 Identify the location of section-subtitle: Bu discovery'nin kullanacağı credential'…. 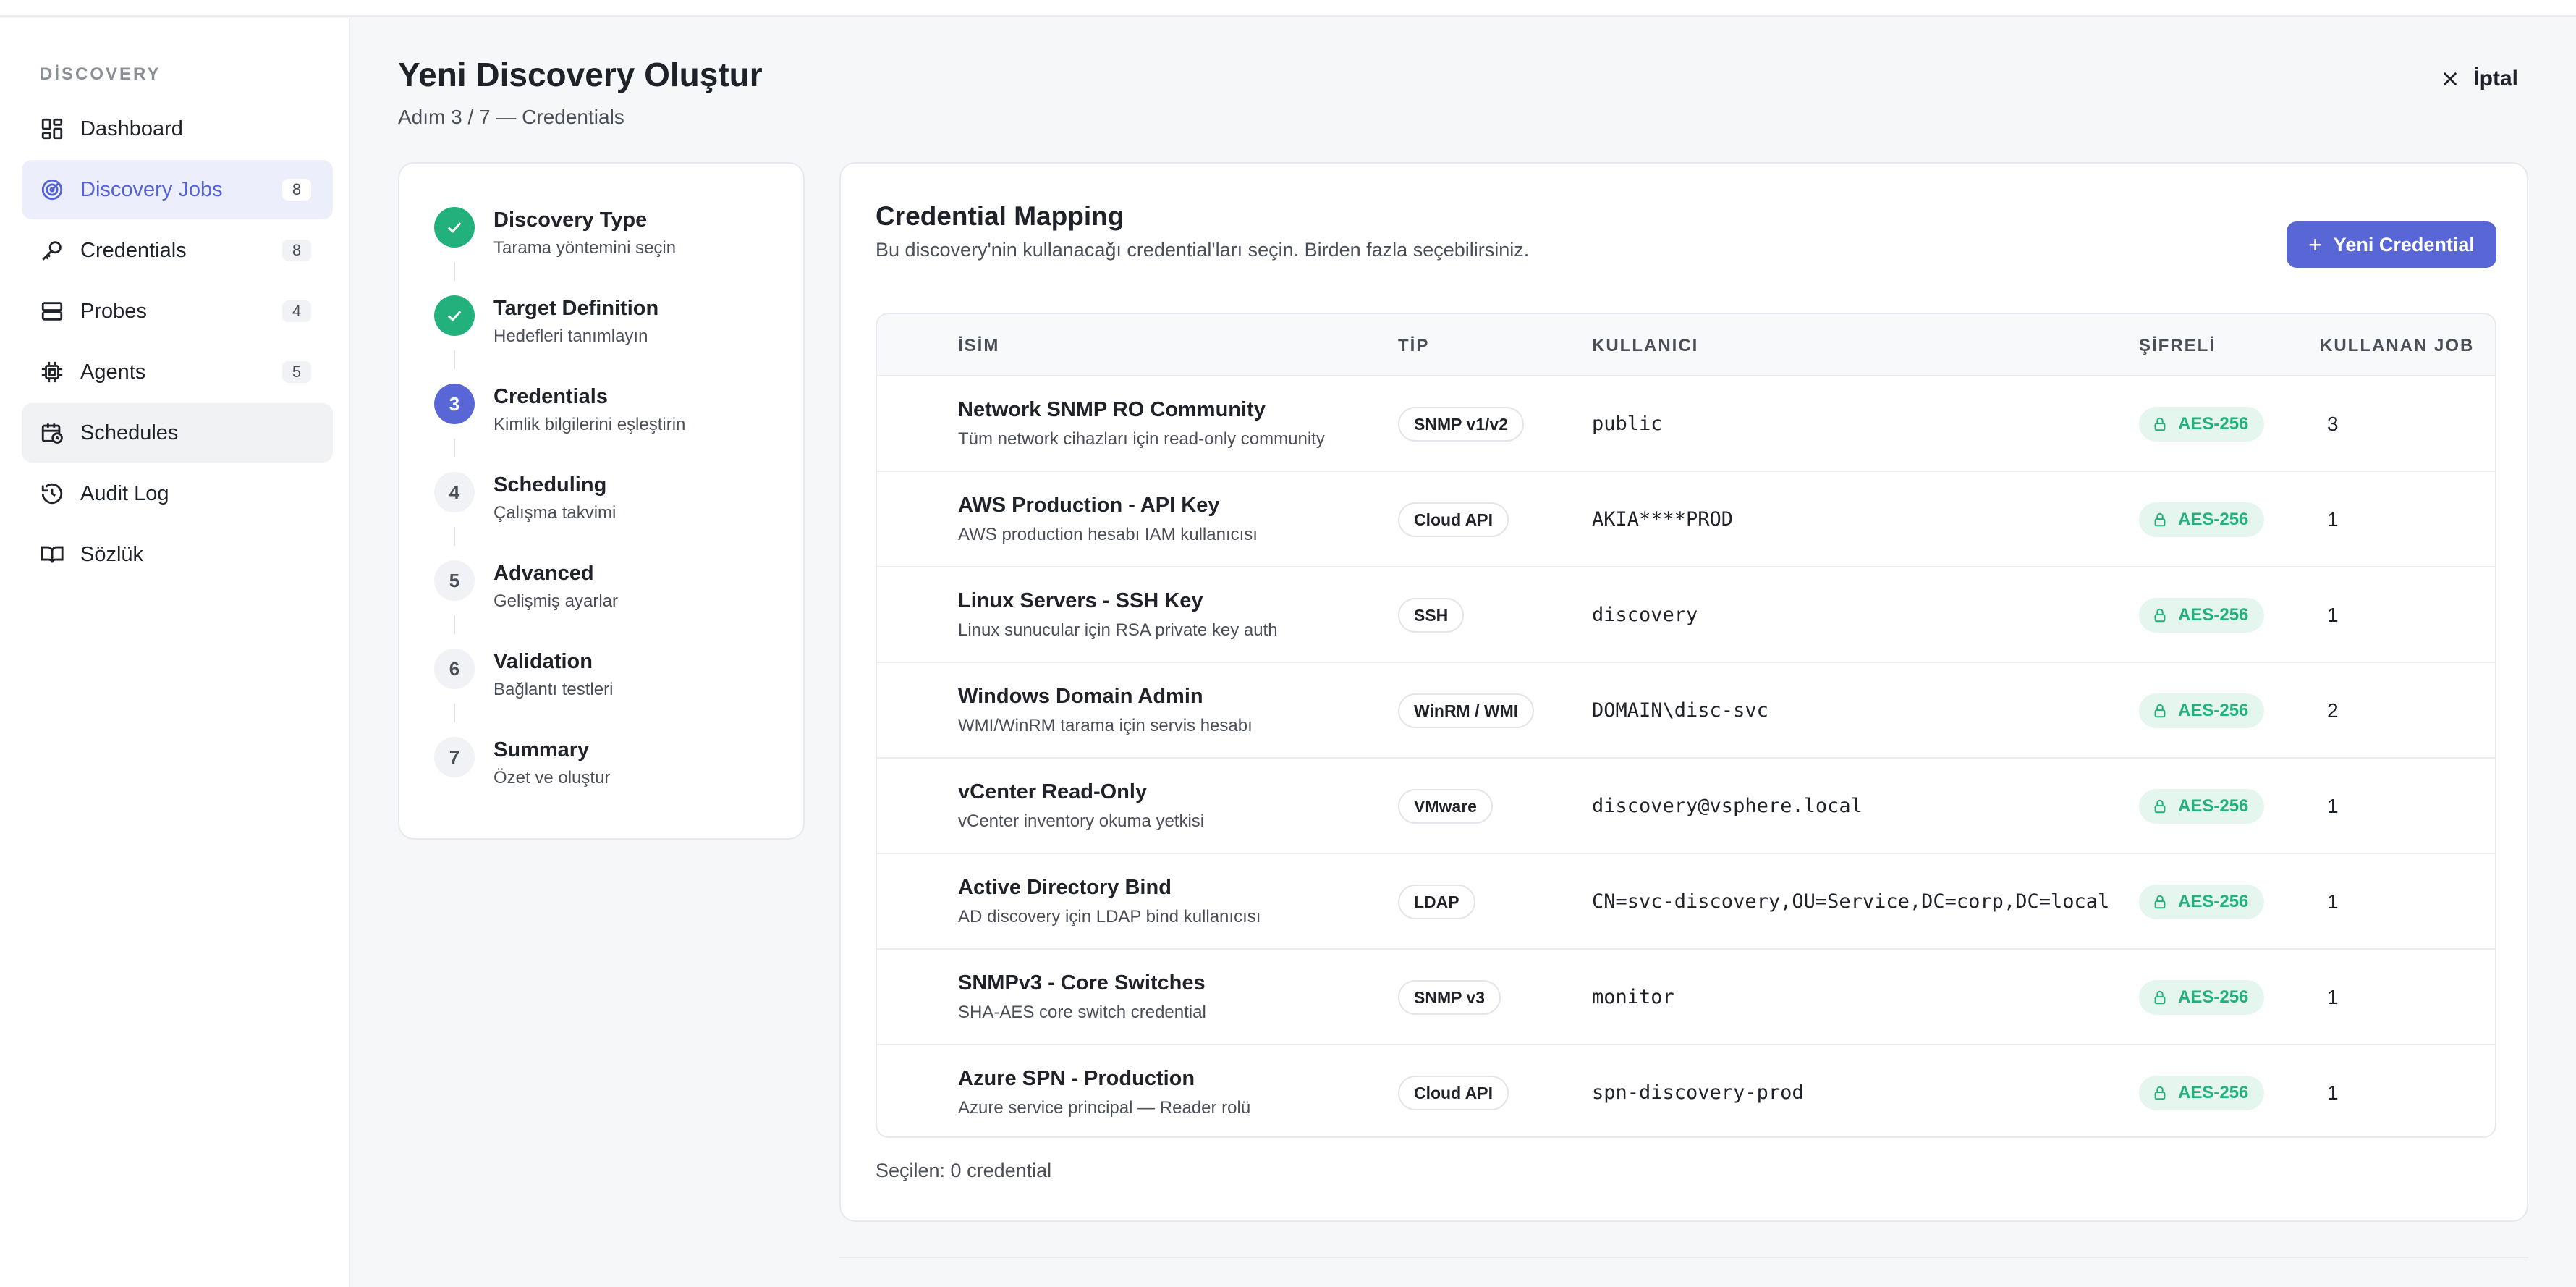
(1203, 250).